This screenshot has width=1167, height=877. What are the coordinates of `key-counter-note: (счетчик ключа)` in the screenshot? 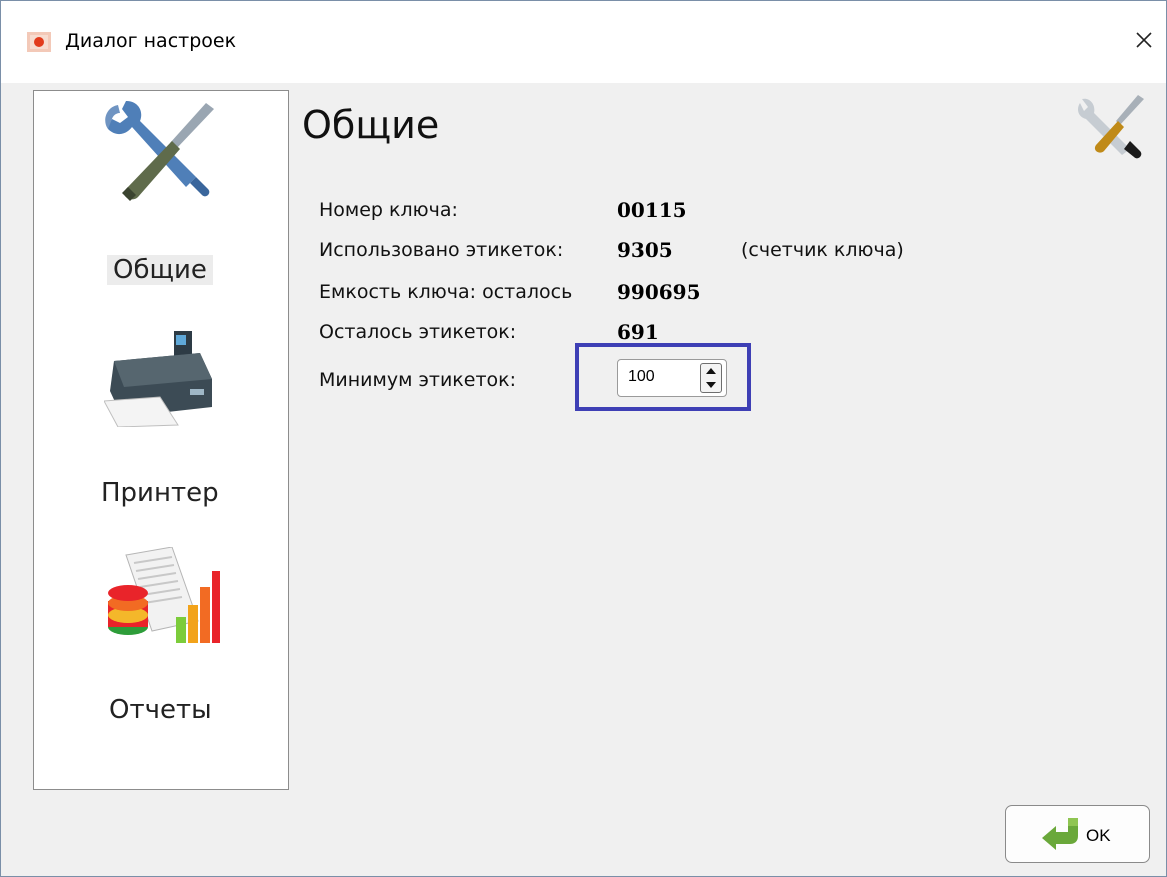 It's located at (822, 250).